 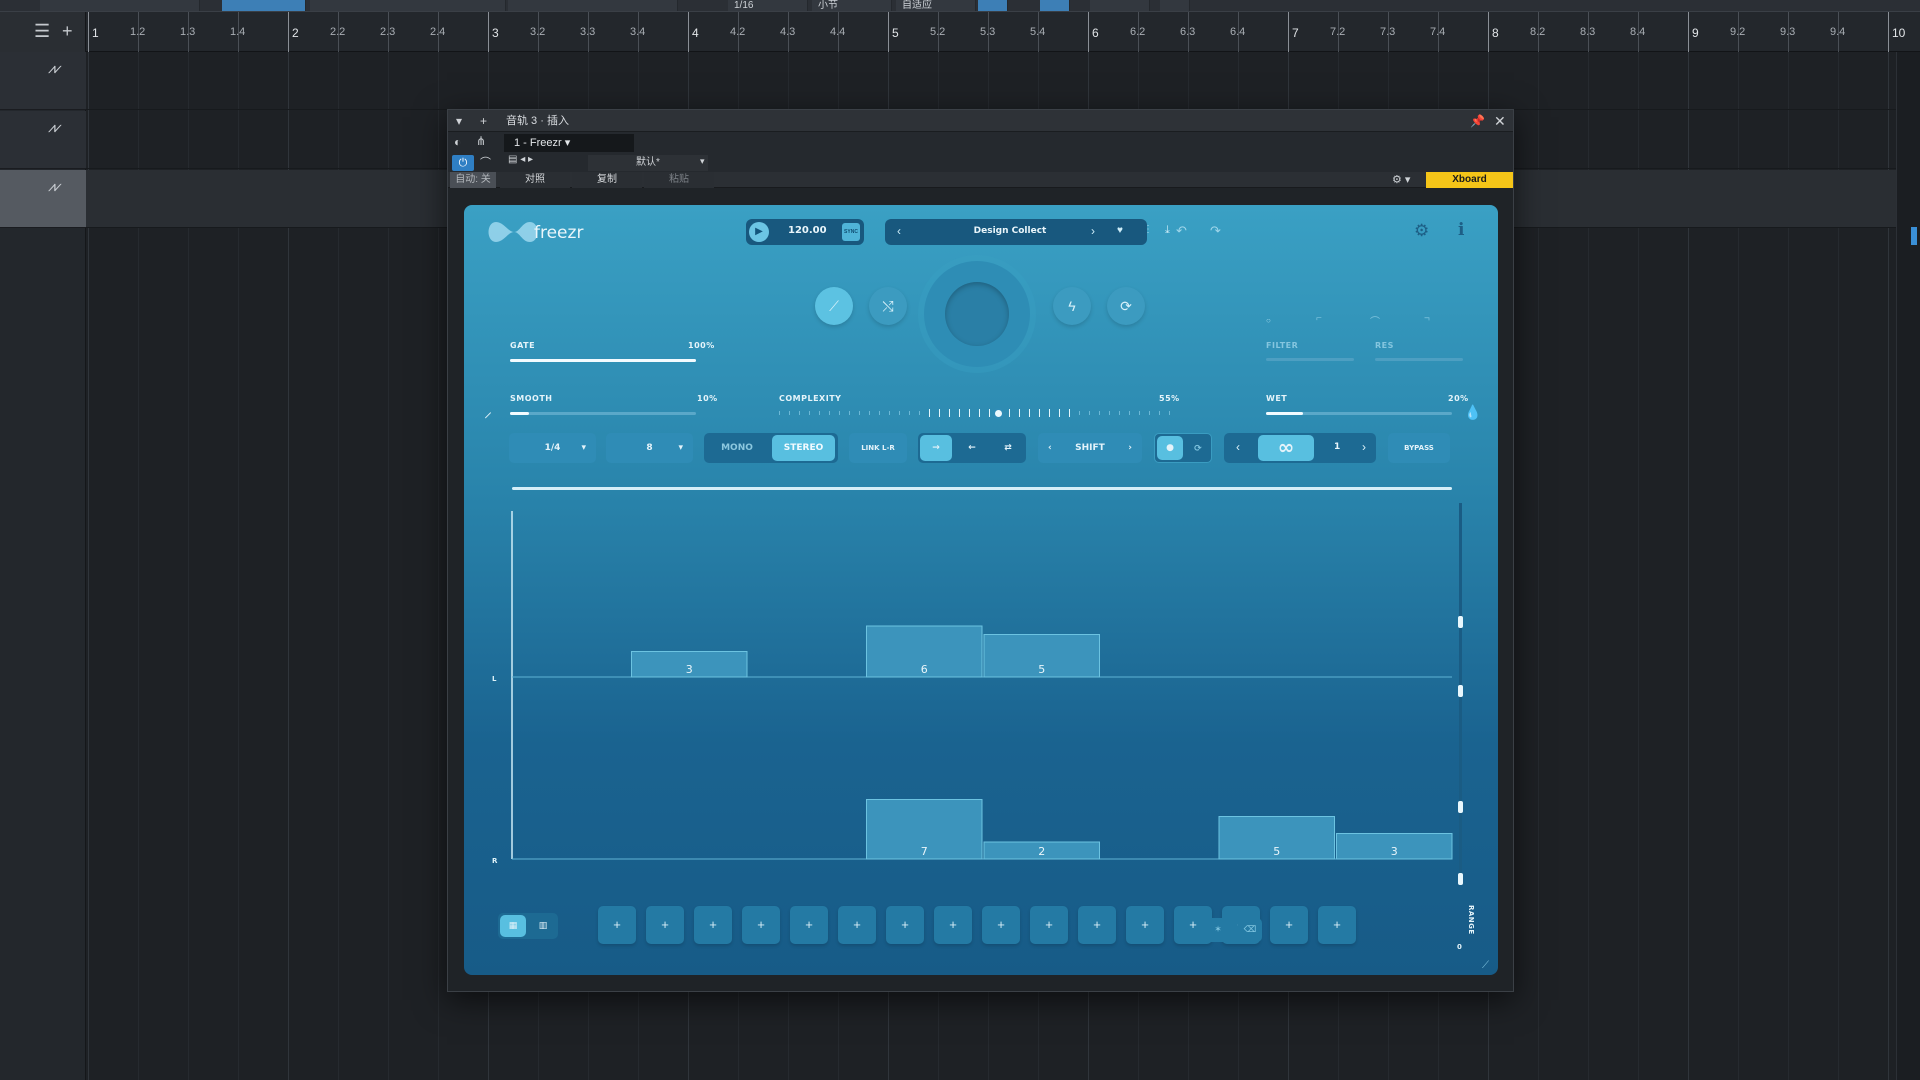 What do you see at coordinates (485, 162) in the screenshot?
I see `sidechain-icon: ⌒` at bounding box center [485, 162].